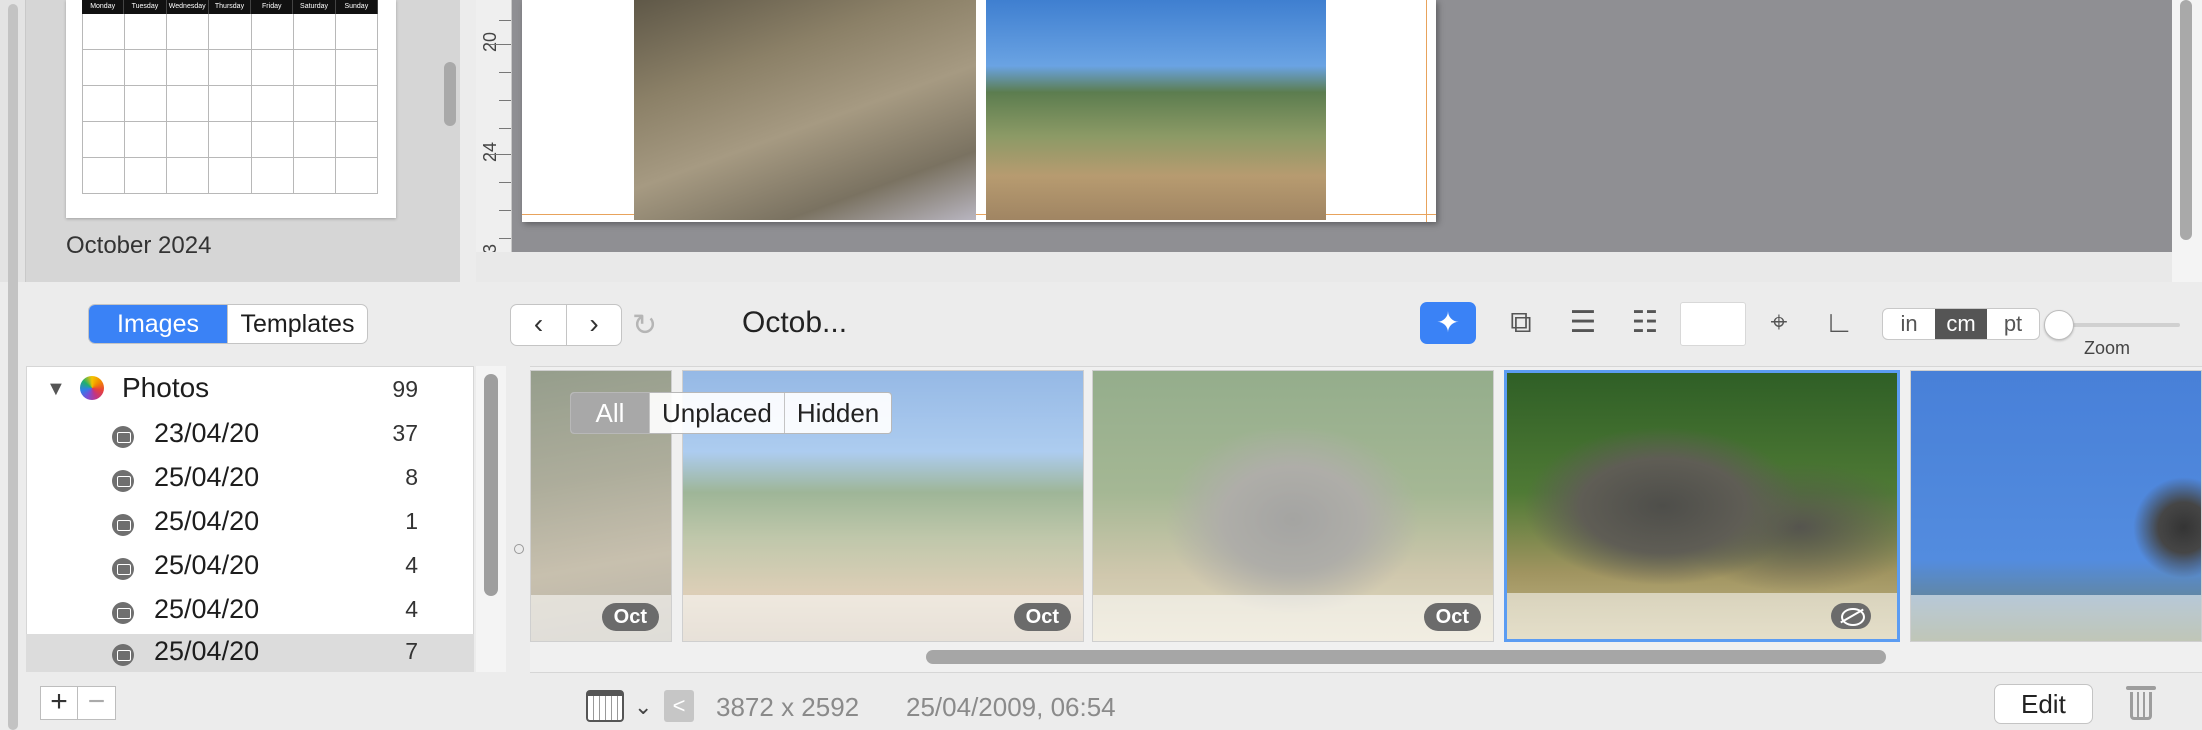 This screenshot has height=730, width=2202. I want to click on unit-selector: in cm pt, so click(1961, 324).